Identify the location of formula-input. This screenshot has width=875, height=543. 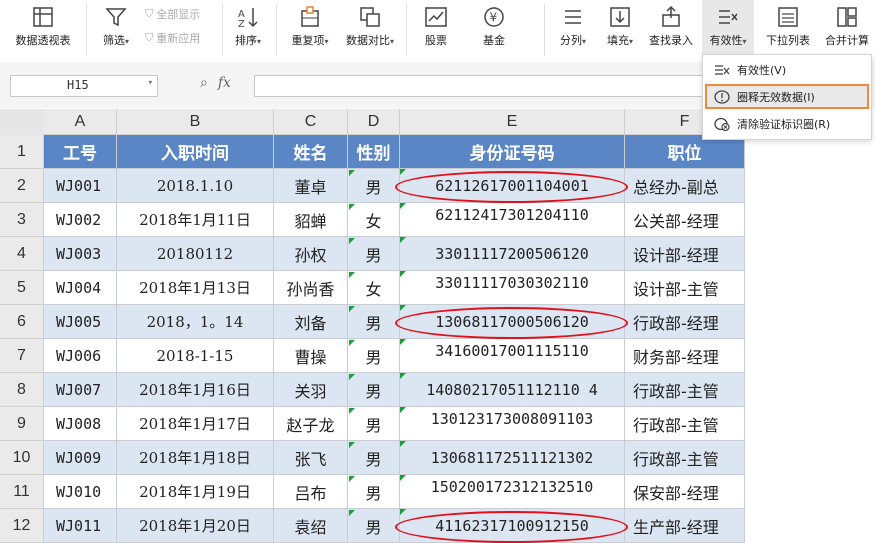
(480, 86).